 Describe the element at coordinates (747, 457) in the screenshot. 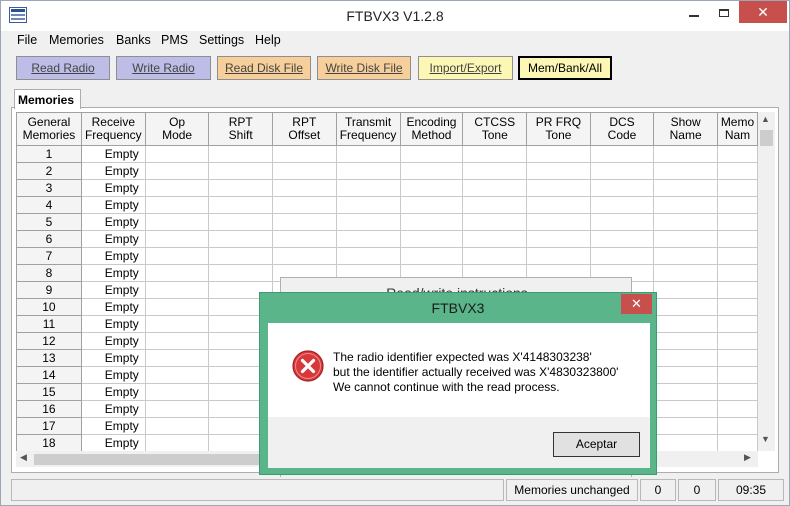

I see `scroll-right-icon: ▶` at that location.